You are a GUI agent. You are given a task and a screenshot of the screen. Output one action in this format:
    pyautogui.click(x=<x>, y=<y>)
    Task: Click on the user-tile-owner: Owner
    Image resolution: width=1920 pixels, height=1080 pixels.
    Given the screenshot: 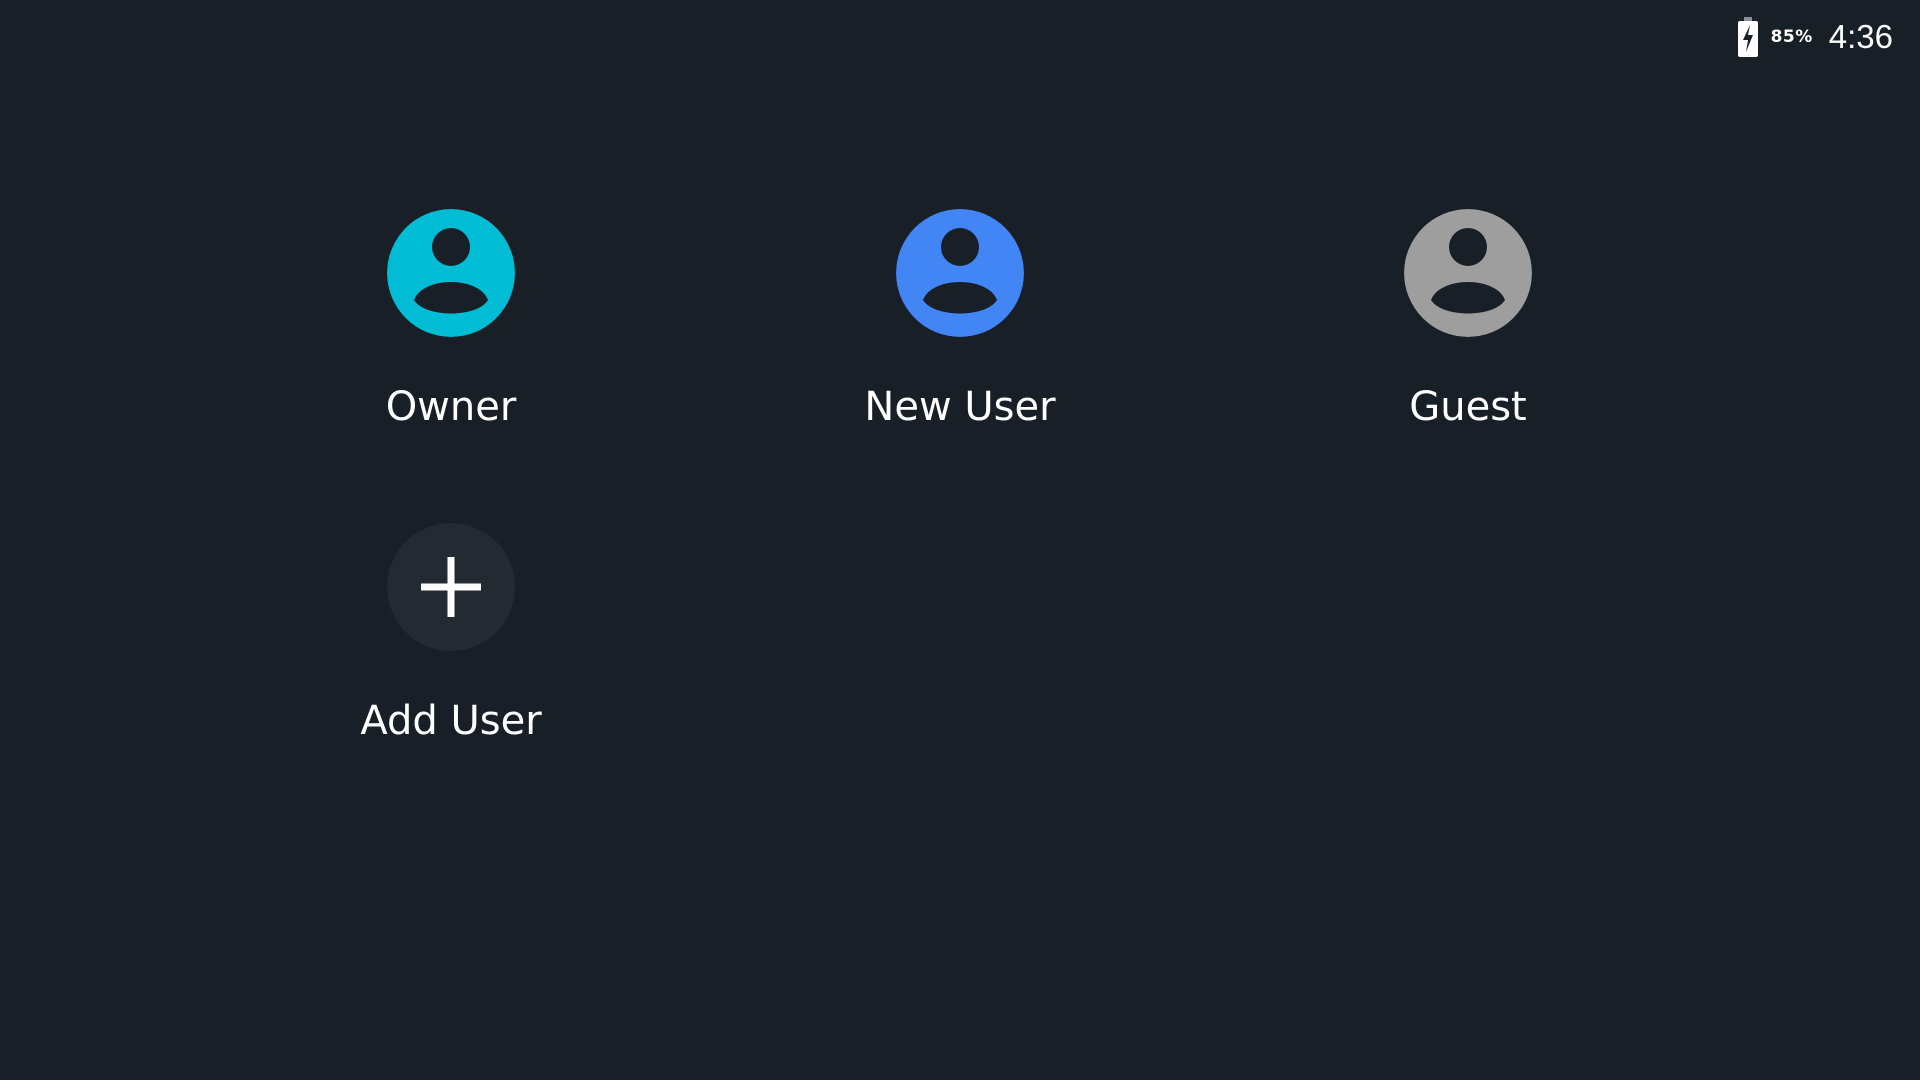 What is the action you would take?
    pyautogui.click(x=451, y=319)
    